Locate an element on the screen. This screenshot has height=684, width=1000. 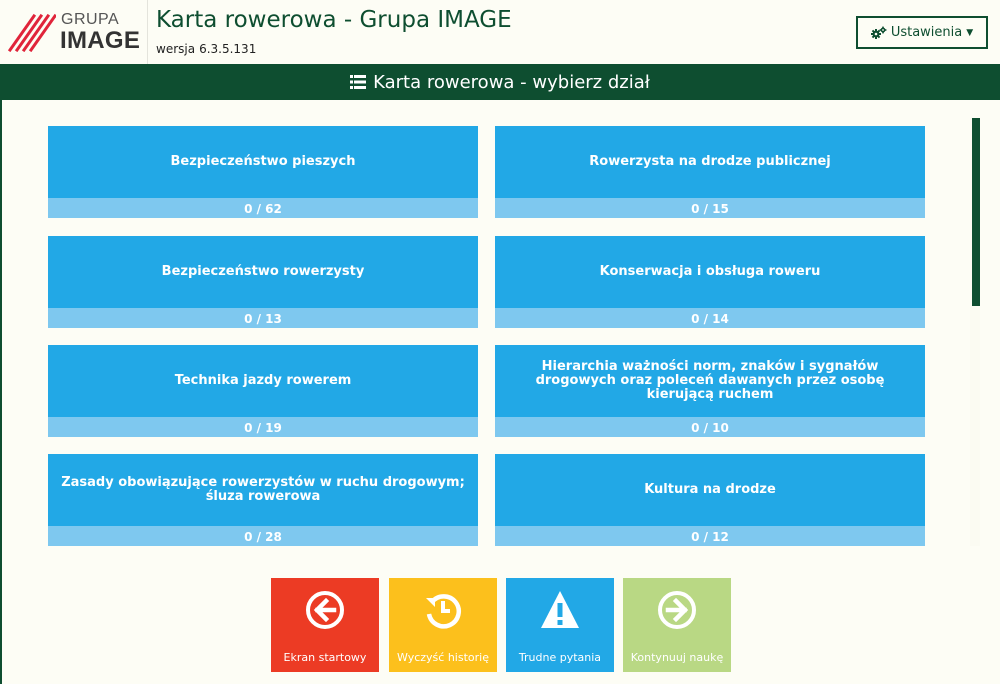
list-icon is located at coordinates (358, 82).